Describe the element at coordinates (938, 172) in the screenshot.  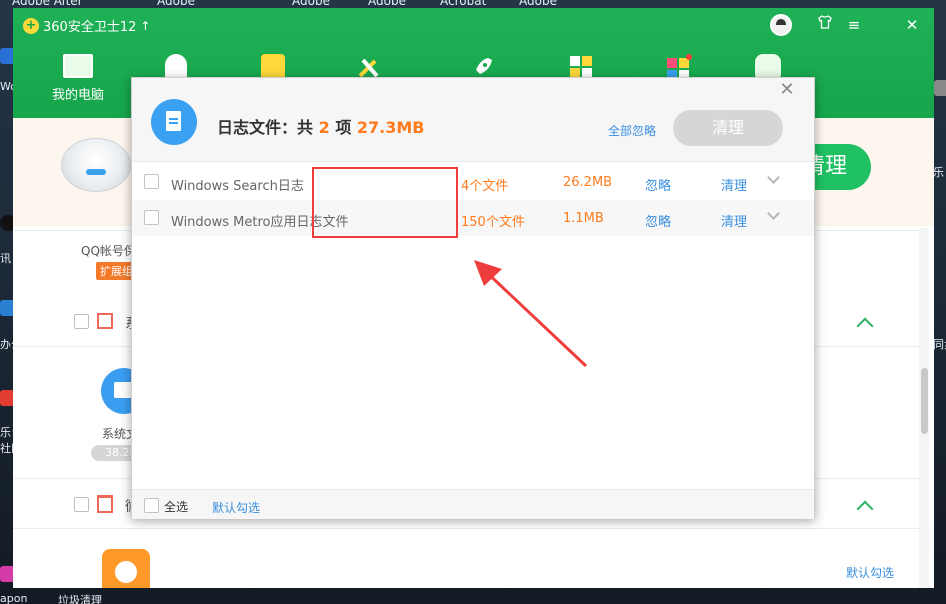
I see `desktop-label: 乐` at that location.